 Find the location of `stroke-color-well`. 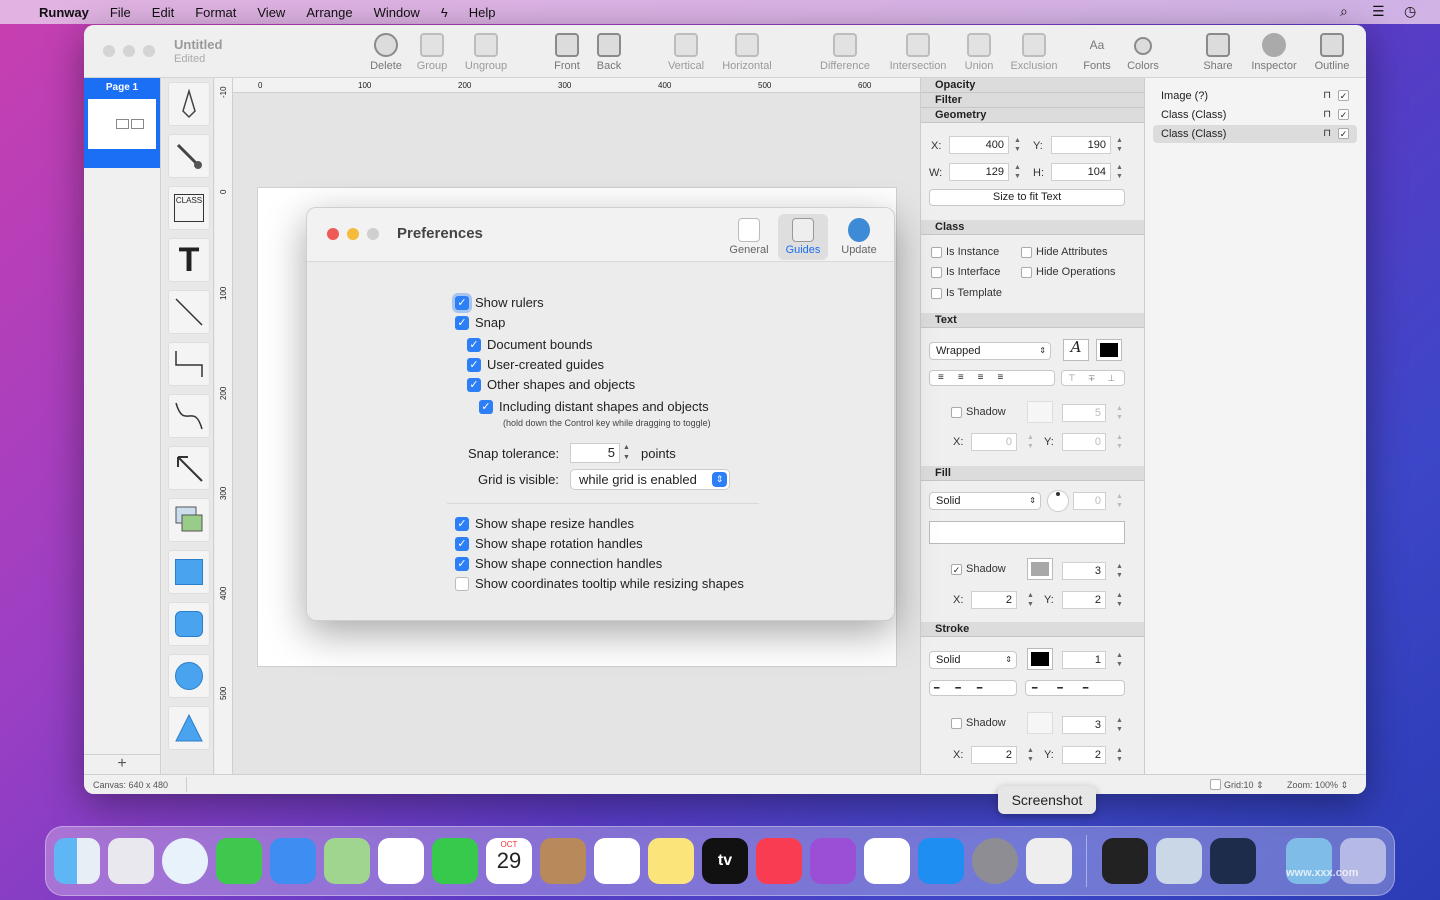

stroke-color-well is located at coordinates (1040, 659).